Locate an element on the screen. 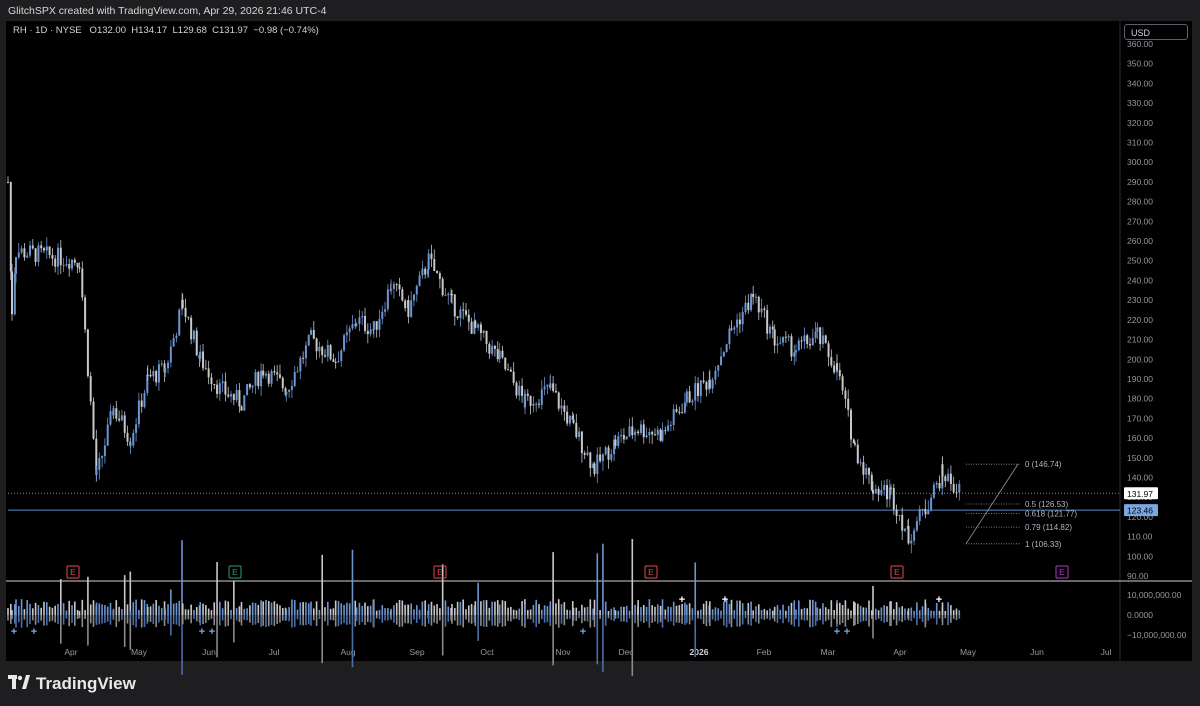 This screenshot has height=706, width=1200. volume-axis-label: −10,000,000.00 is located at coordinates (1157, 635).